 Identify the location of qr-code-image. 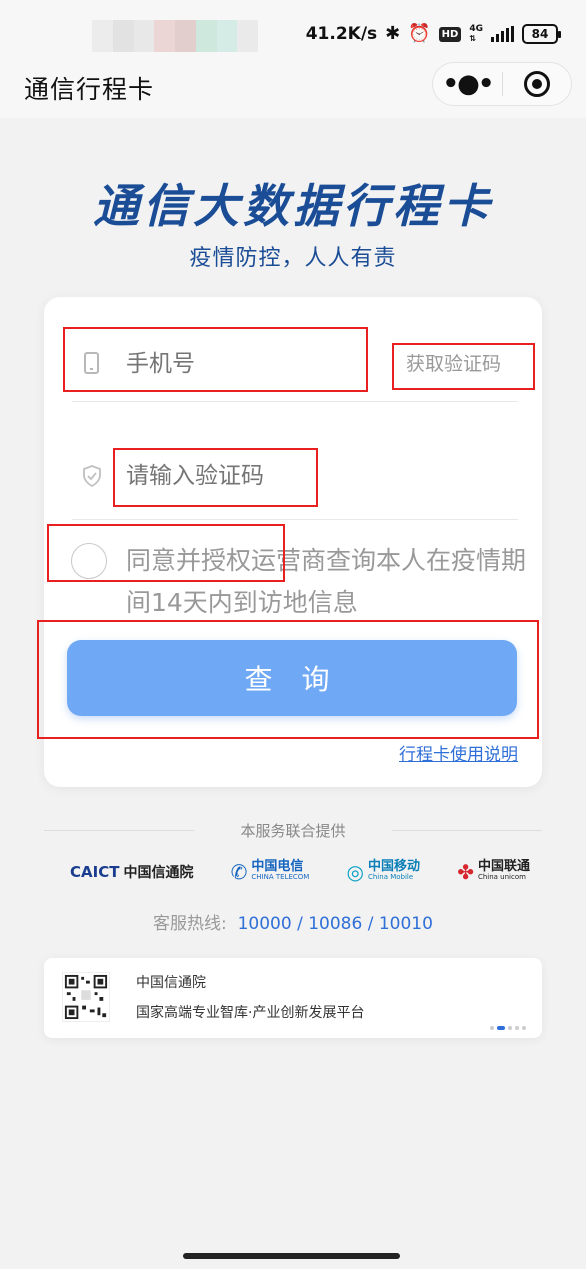
(86, 997).